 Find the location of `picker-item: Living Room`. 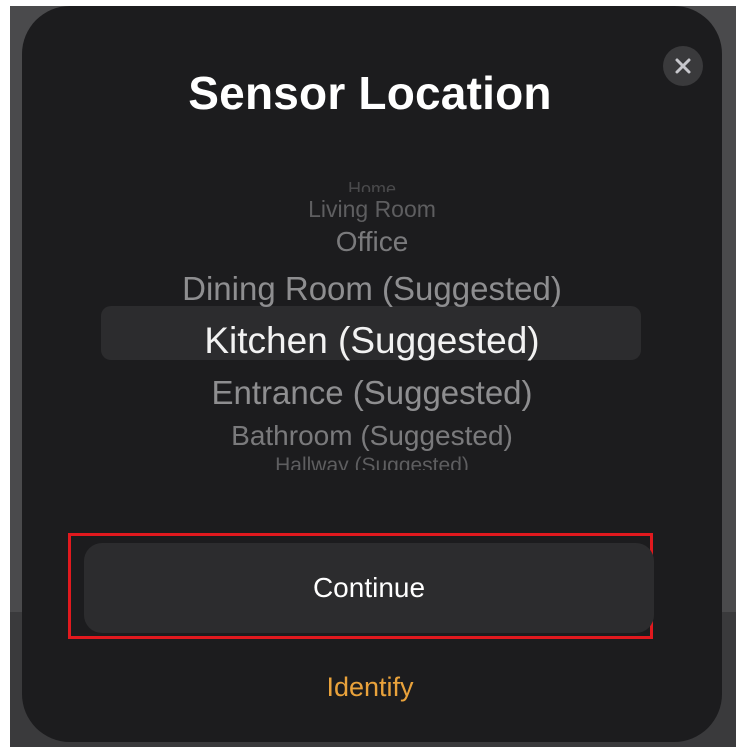

picker-item: Living Room is located at coordinates (372, 209).